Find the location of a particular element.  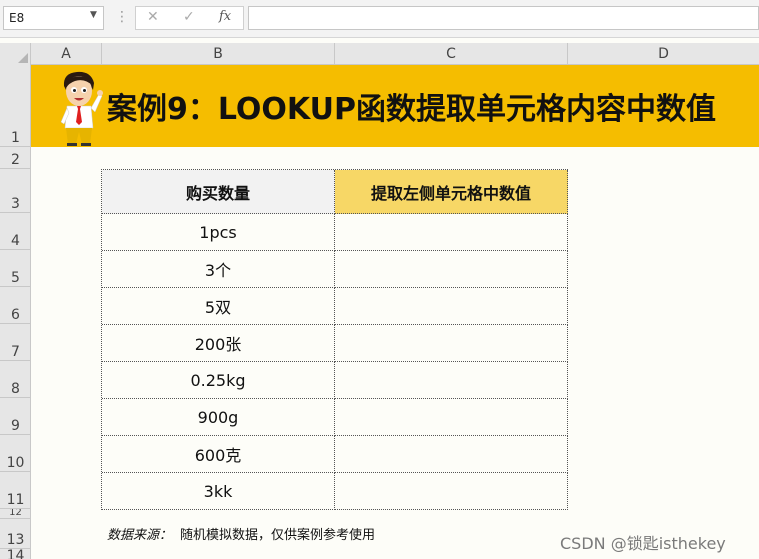

table-cell-quantity: 3kk is located at coordinates (218, 491).